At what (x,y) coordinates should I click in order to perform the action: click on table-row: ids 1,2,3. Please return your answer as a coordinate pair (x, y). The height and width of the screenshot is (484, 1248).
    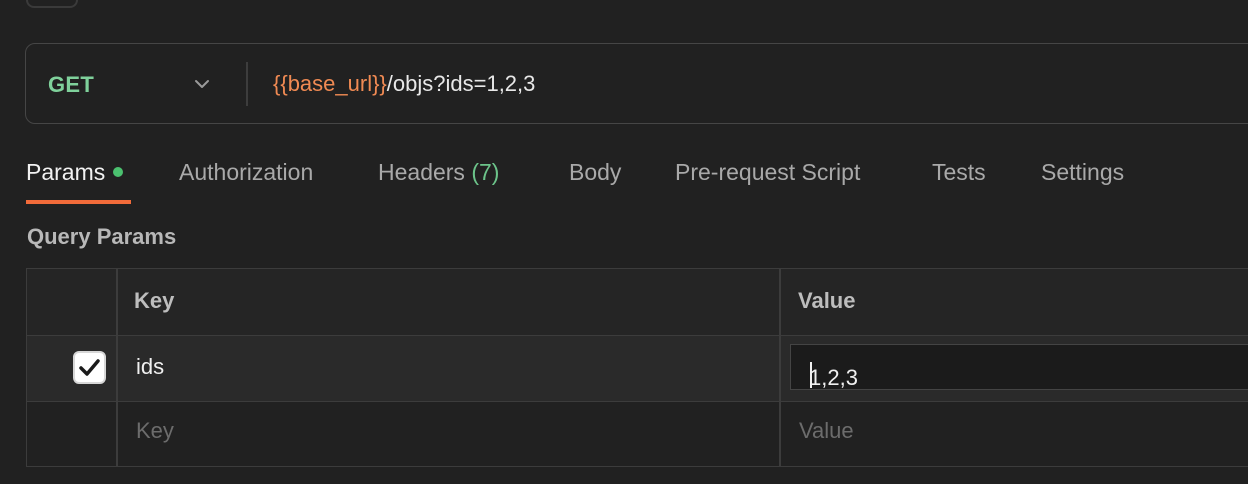
    Looking at the image, I should click on (637, 369).